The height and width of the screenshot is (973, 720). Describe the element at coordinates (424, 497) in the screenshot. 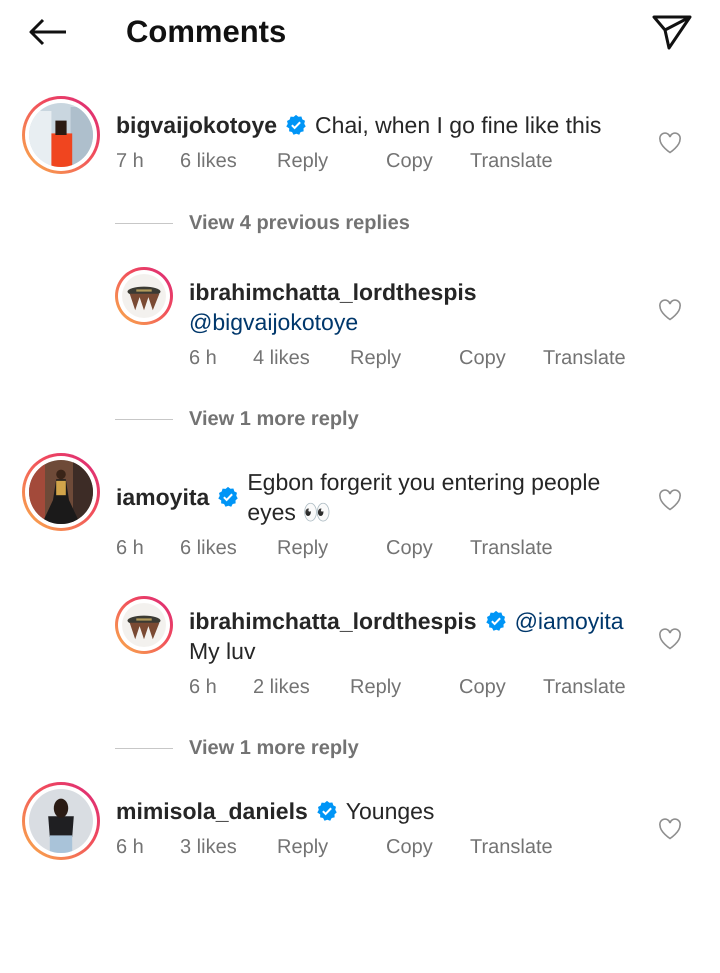

I see `comment-text: Egbon forgerit you entering people eyes 👀` at that location.